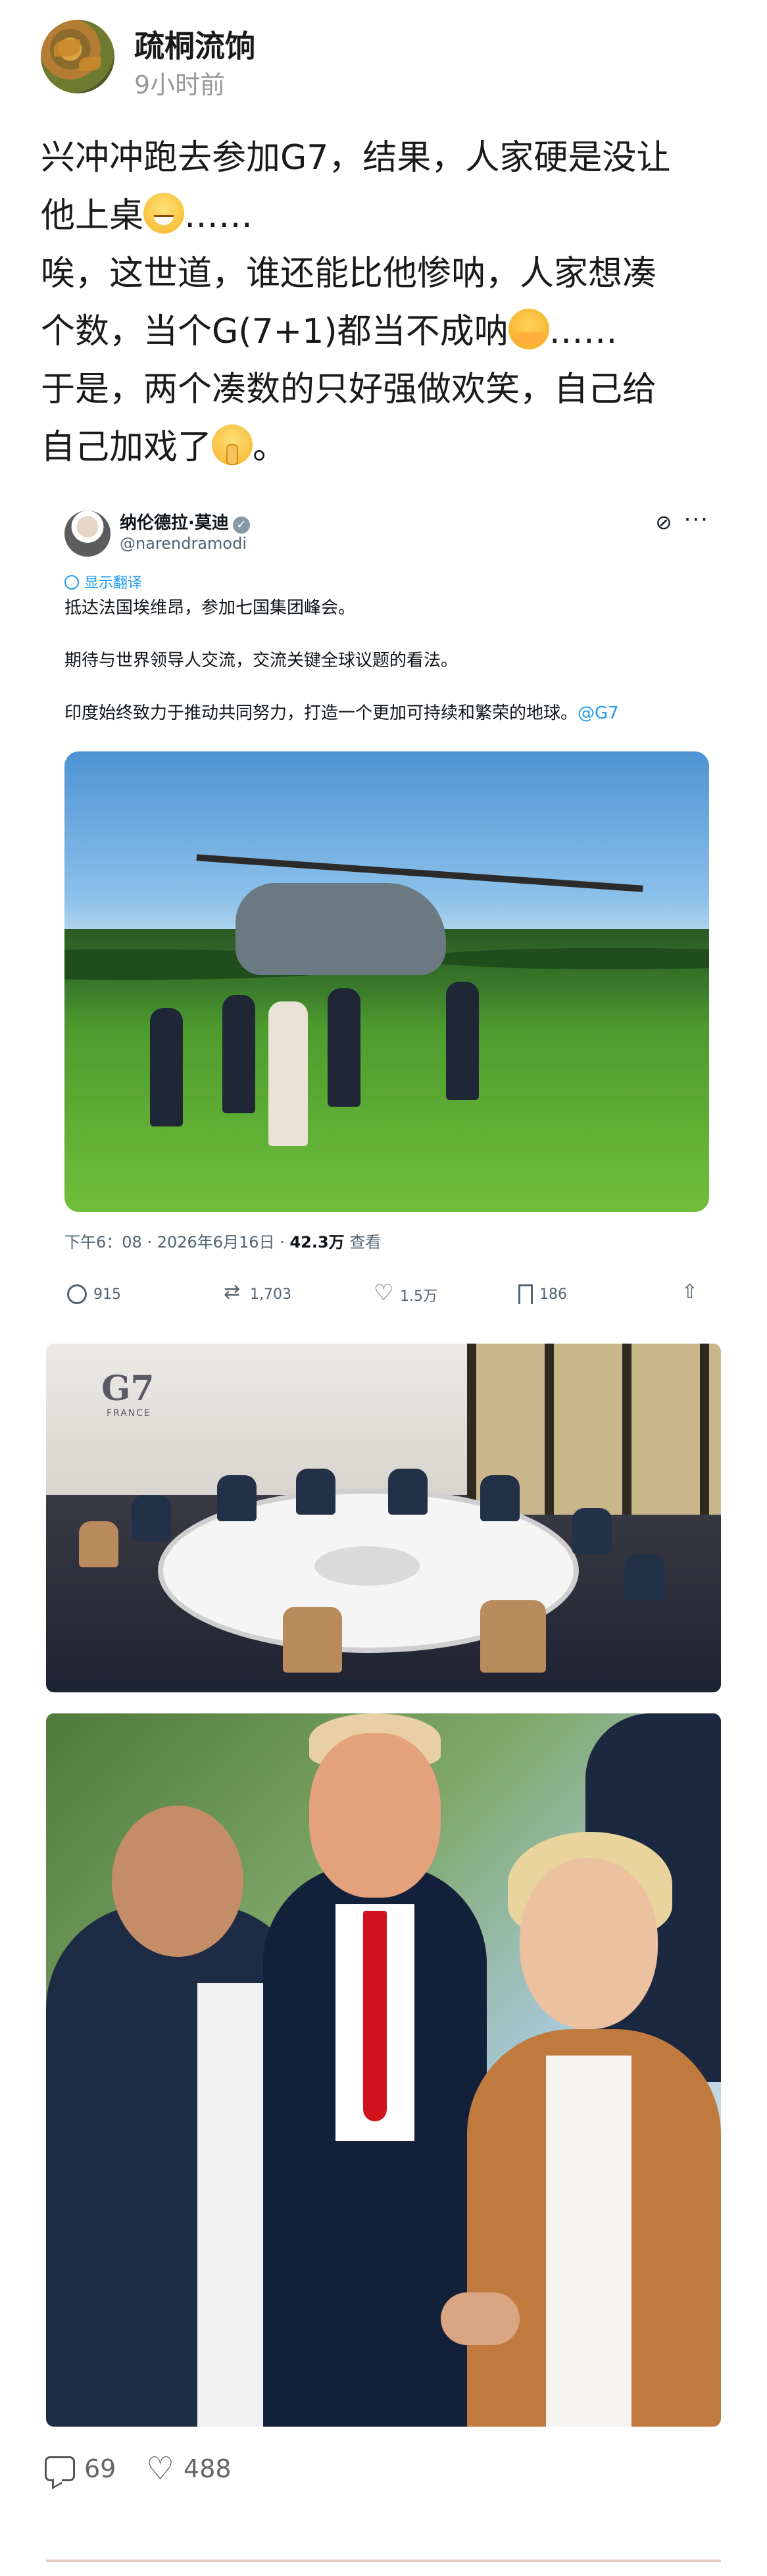 The height and width of the screenshot is (2576, 767). What do you see at coordinates (103, 581) in the screenshot?
I see `show-translation: 显示翻译` at bounding box center [103, 581].